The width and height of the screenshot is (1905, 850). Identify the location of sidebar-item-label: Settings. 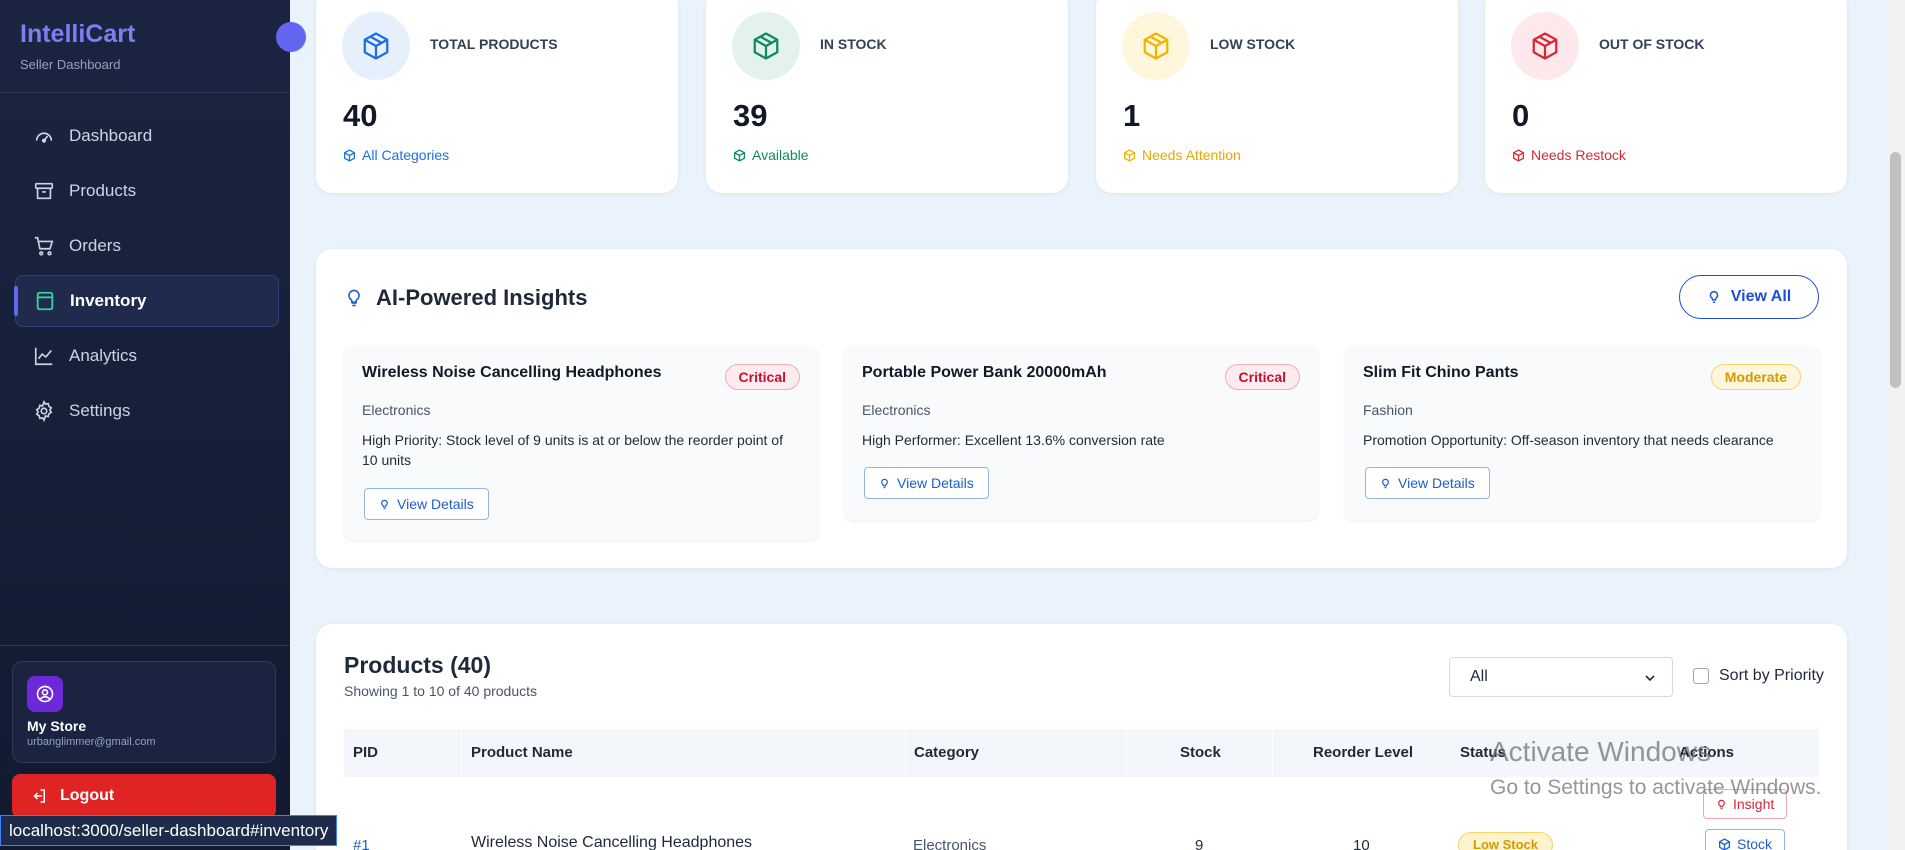
(100, 410).